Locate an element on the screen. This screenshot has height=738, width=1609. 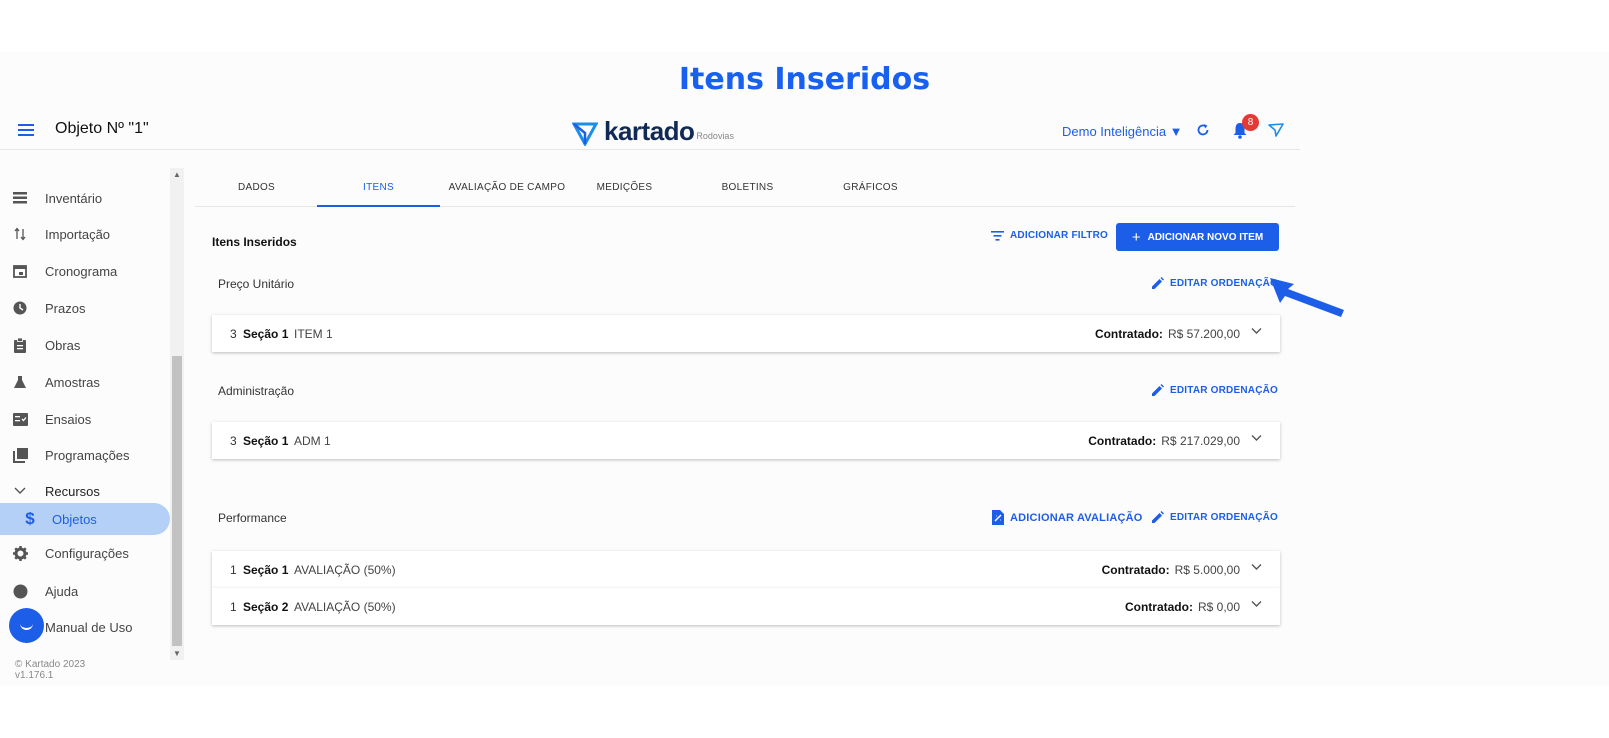
version-text: v1.176.1 is located at coordinates (34, 675).